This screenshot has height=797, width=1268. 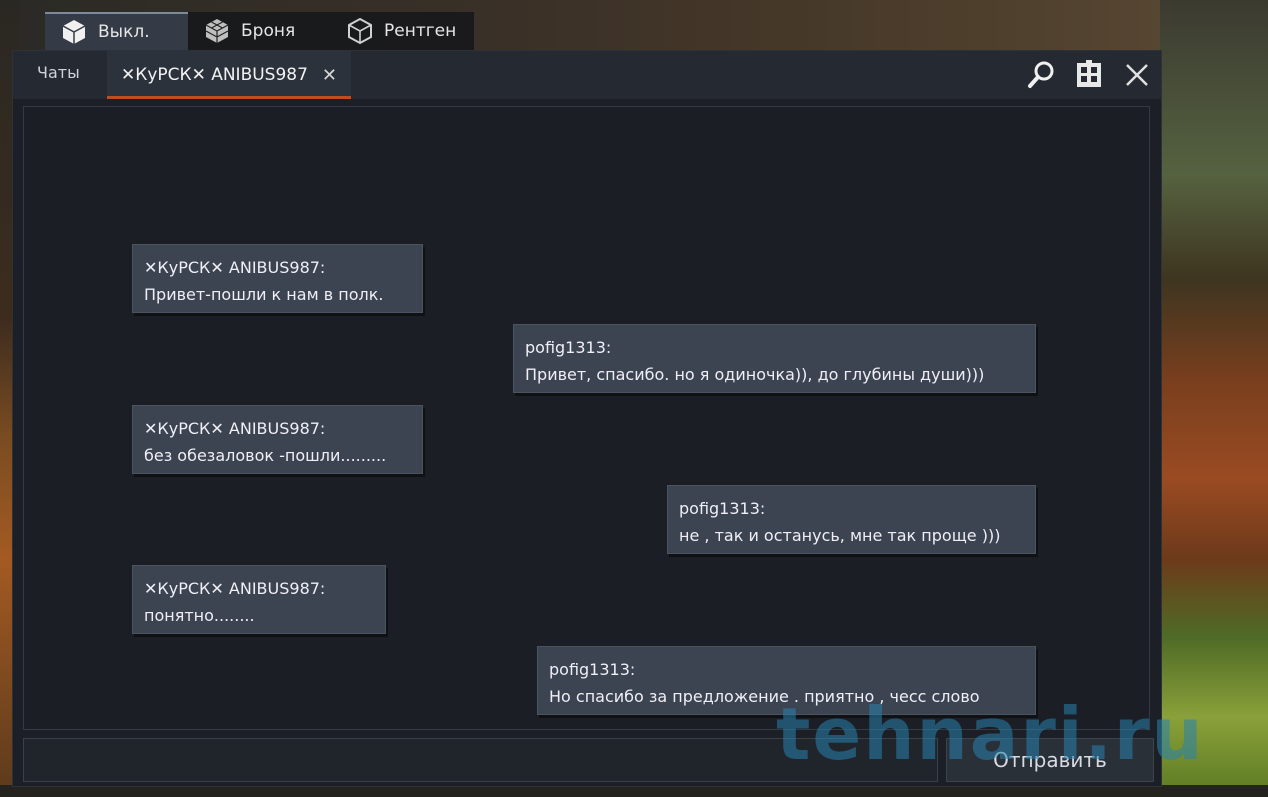 What do you see at coordinates (1041, 75) in the screenshot?
I see `search-icon` at bounding box center [1041, 75].